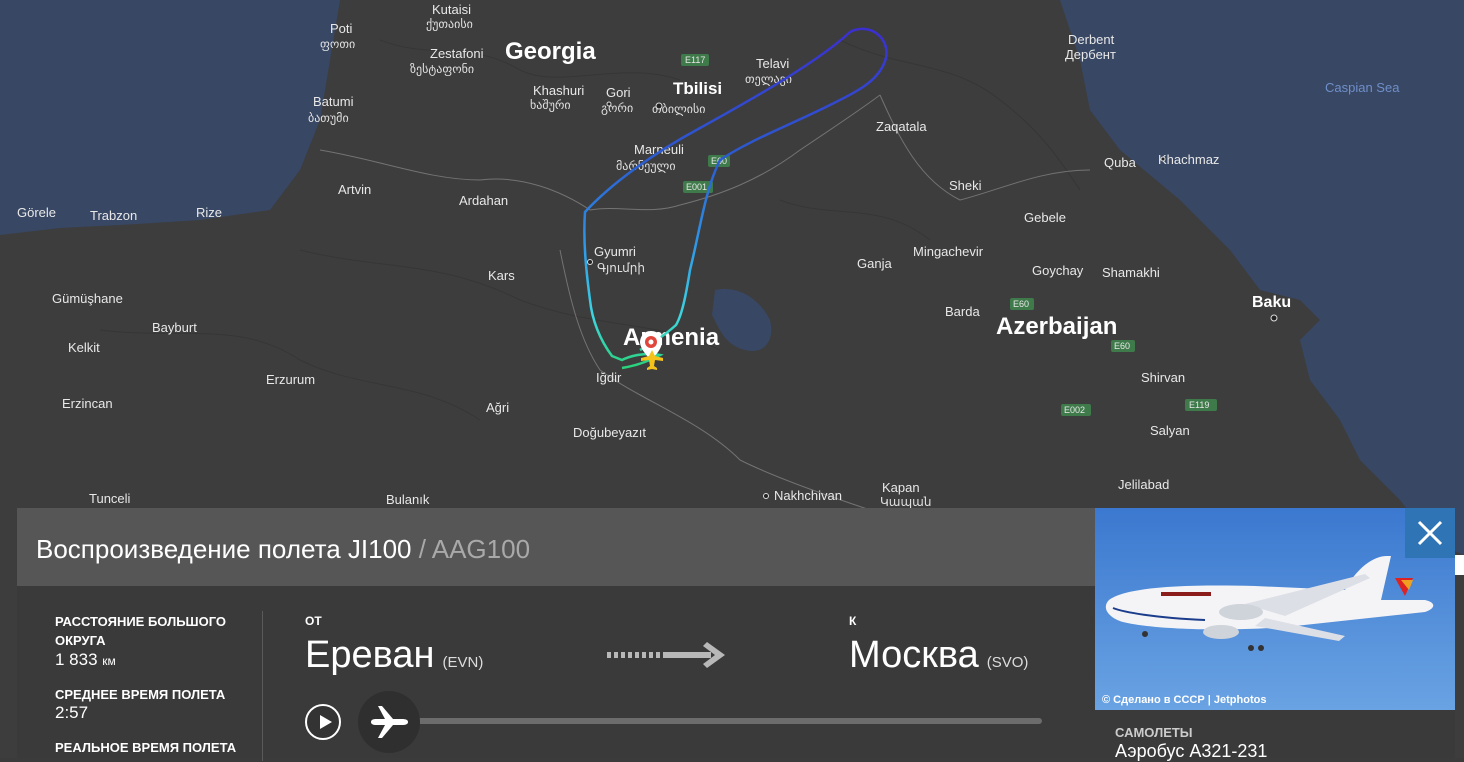 Image resolution: width=1464 pixels, height=762 pixels. I want to click on city-label-alt: გორი, so click(617, 108).